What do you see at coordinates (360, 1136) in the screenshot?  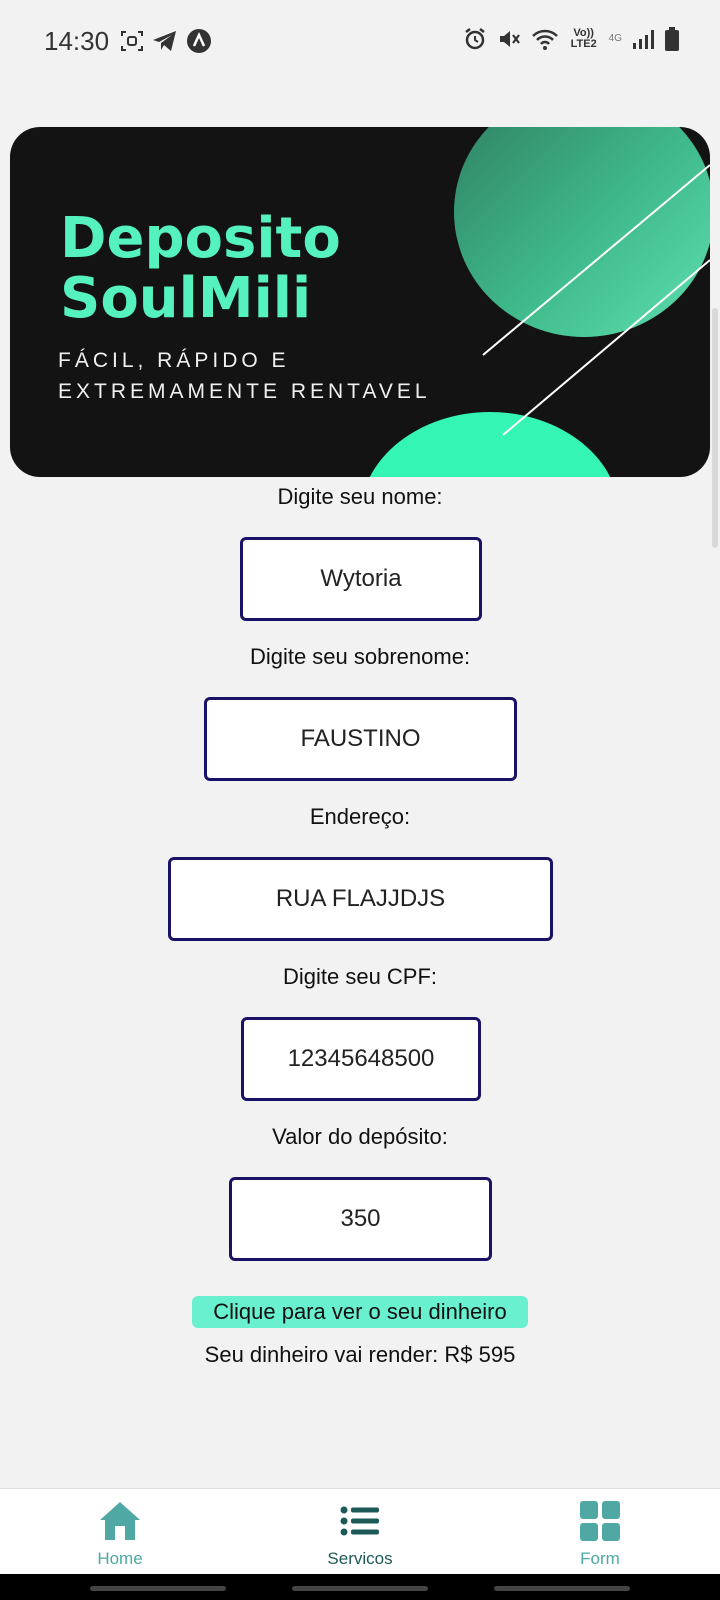 I see `deposit-value-label: Valor do depósito:` at bounding box center [360, 1136].